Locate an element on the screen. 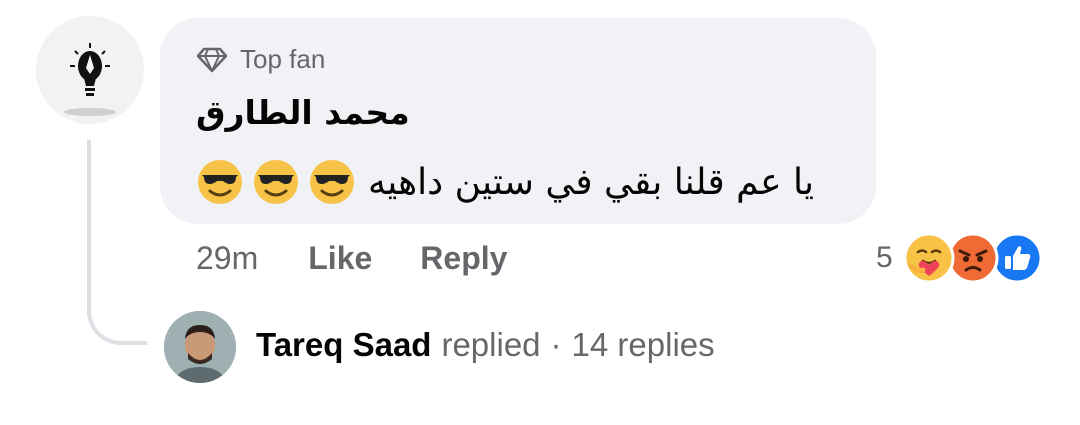  replies-count: 14 replies is located at coordinates (643, 345).